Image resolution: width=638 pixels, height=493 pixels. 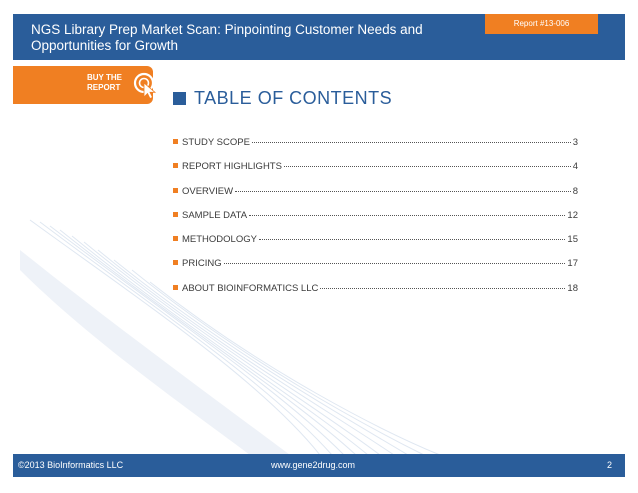 I want to click on buy-report-label: BUY THE REPORT, so click(x=111, y=83).